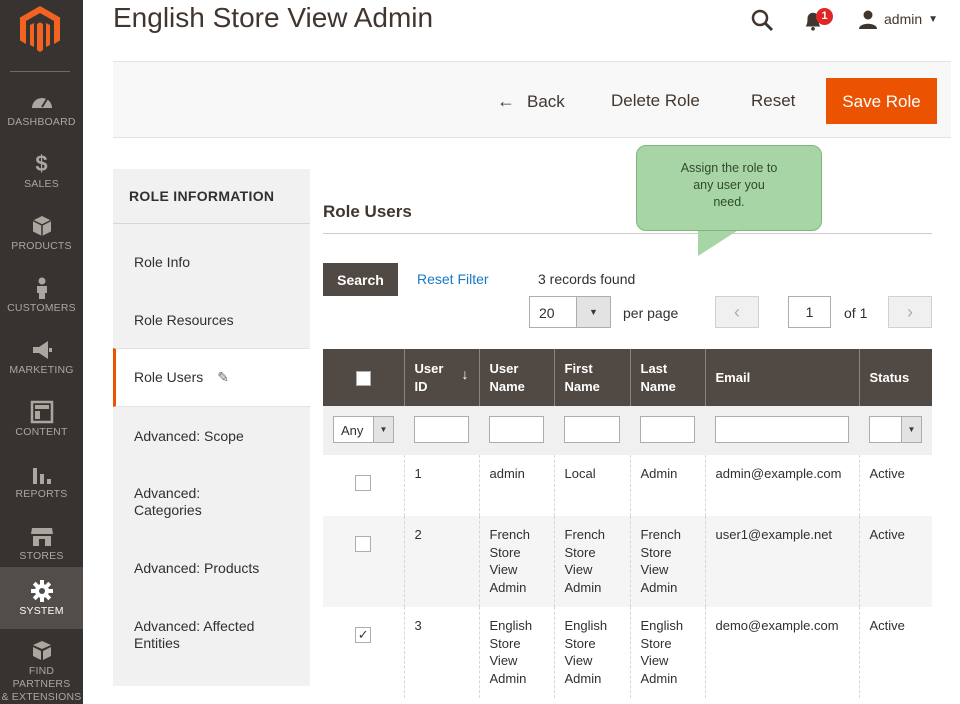 The image size is (960, 704). Describe the element at coordinates (363, 429) in the screenshot. I see `in-role-filter-select: Any ▼` at that location.